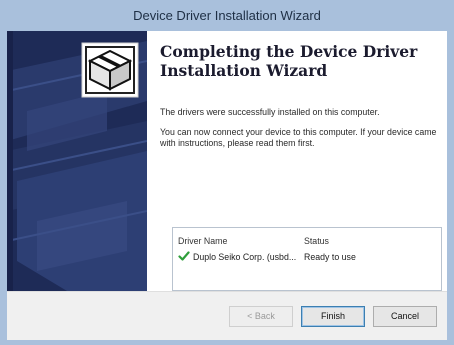 The width and height of the screenshot is (454, 345). Describe the element at coordinates (316, 241) in the screenshot. I see `column-header-status: Status` at that location.